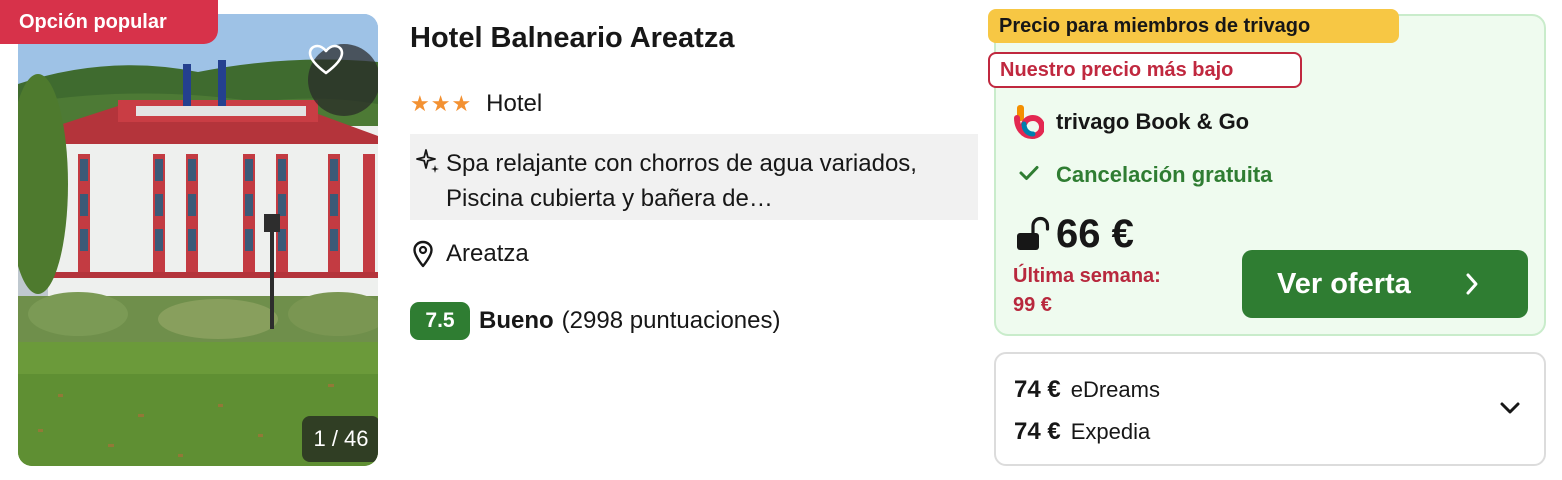  Describe the element at coordinates (441, 103) in the screenshot. I see `star-rating-icon: ★★★` at that location.